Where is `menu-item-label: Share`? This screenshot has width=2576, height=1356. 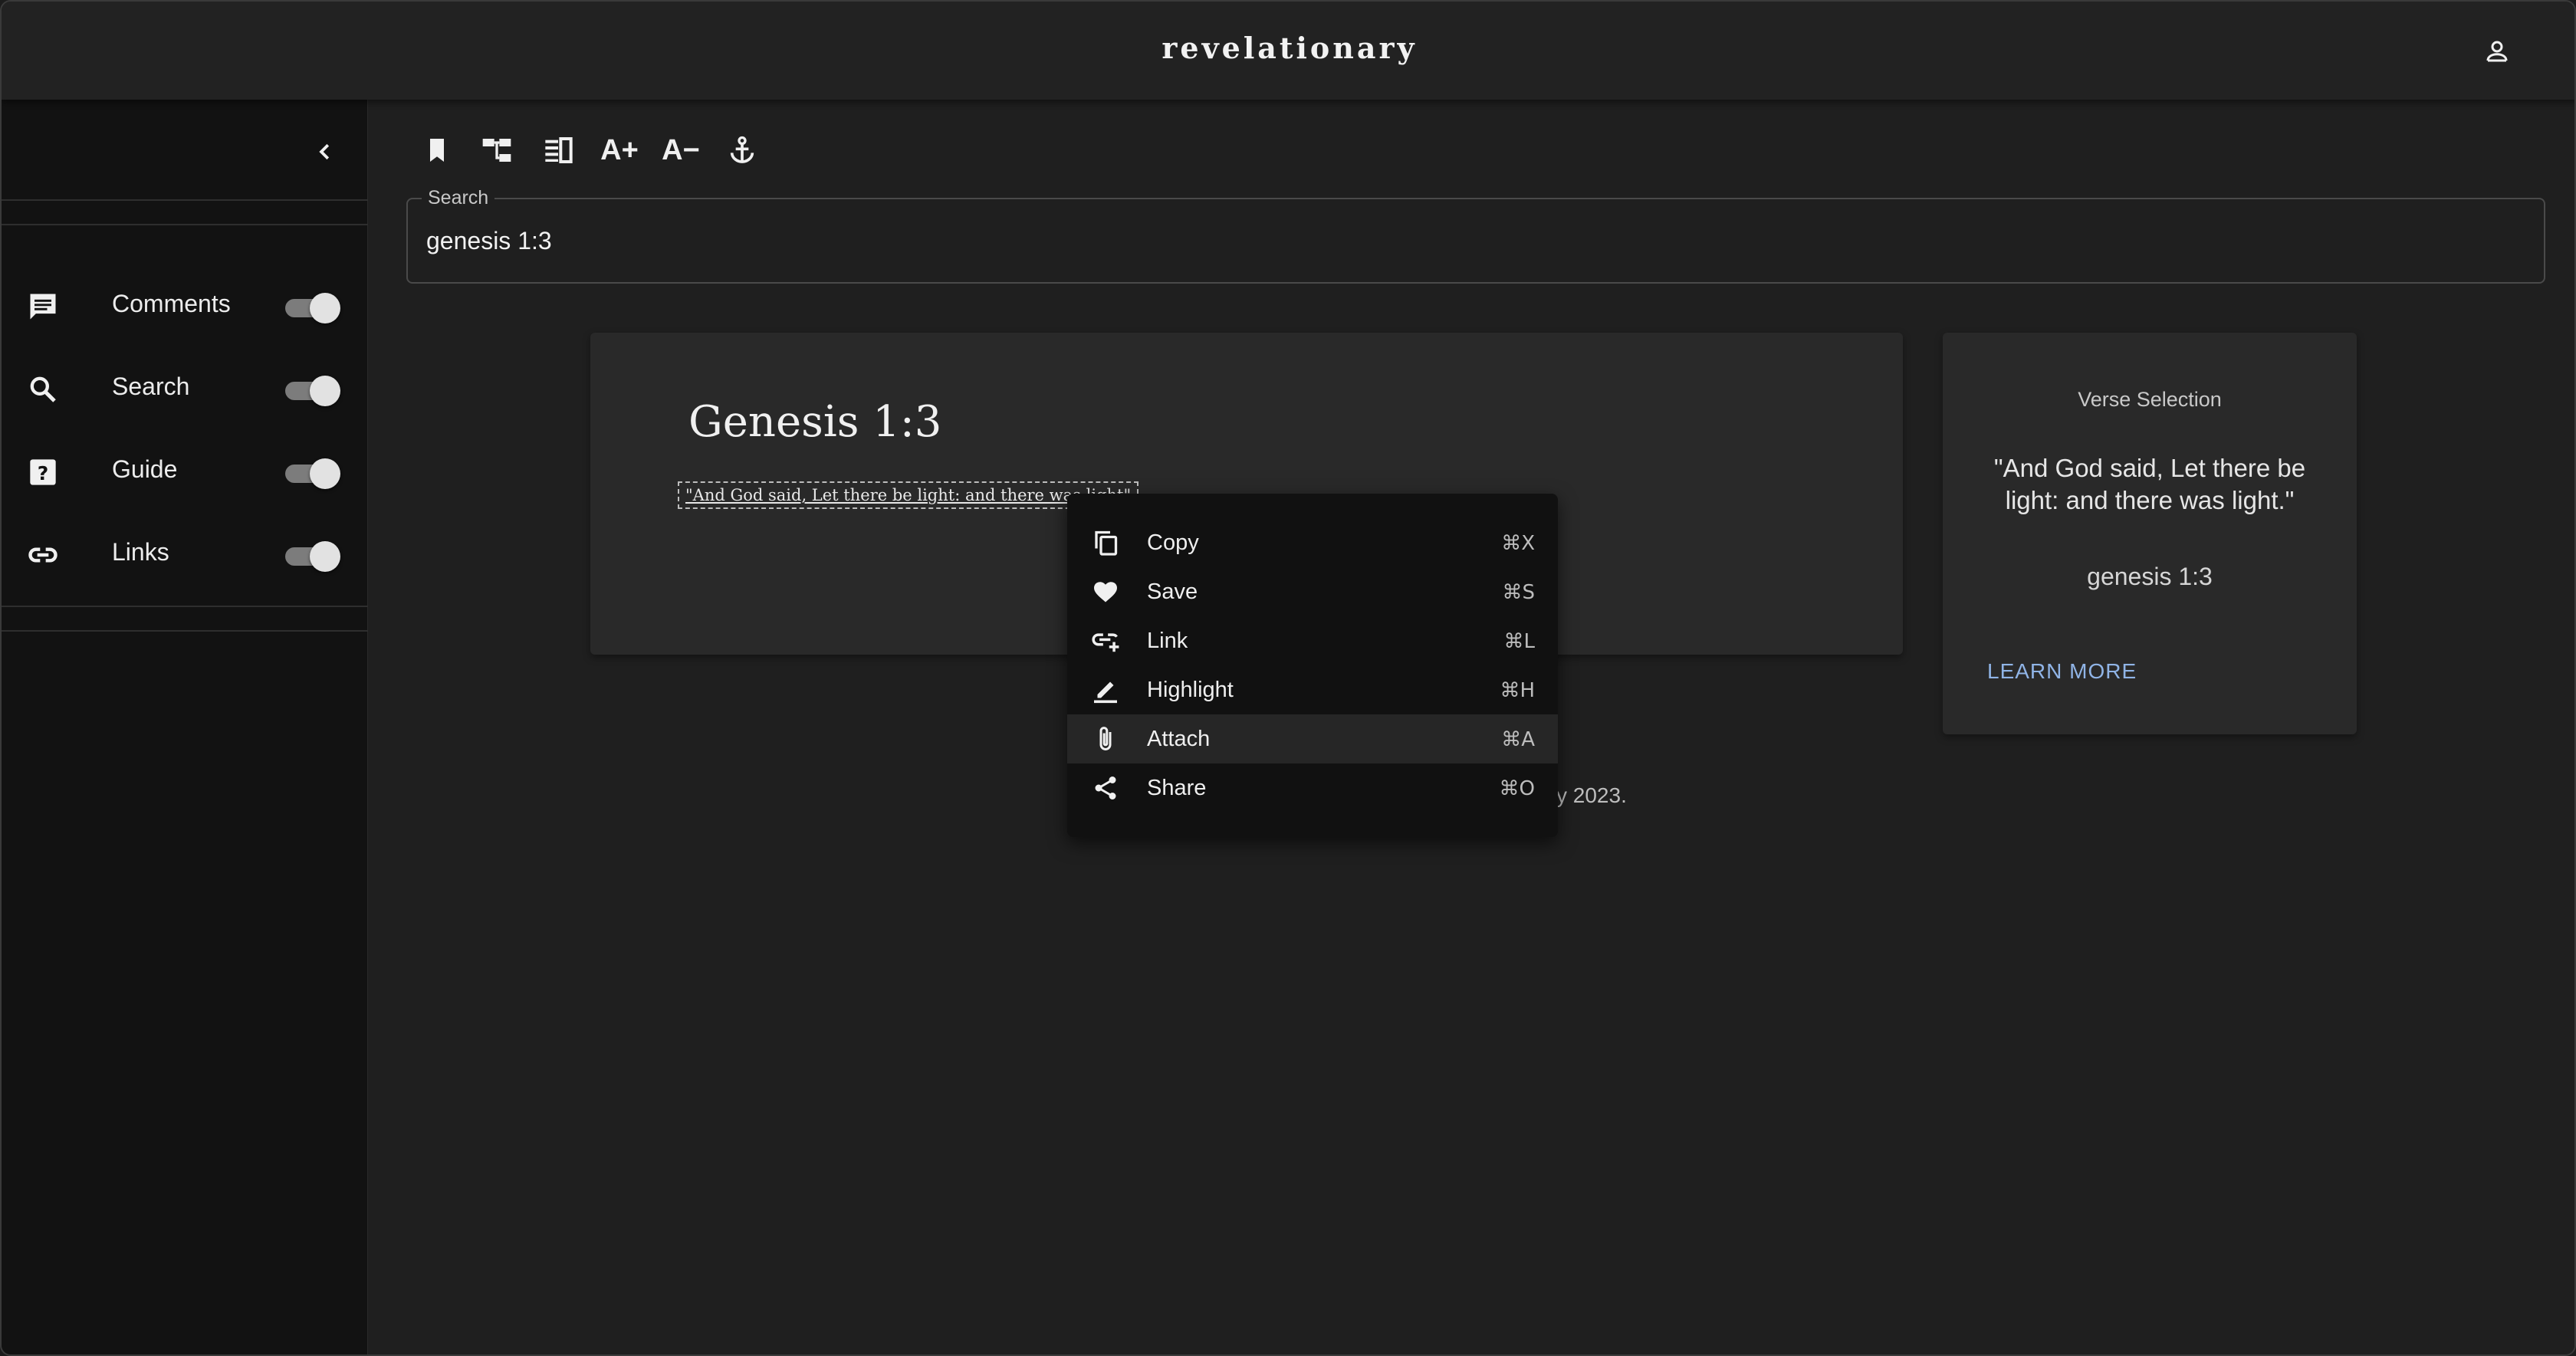
menu-item-label: Share is located at coordinates (1177, 788).